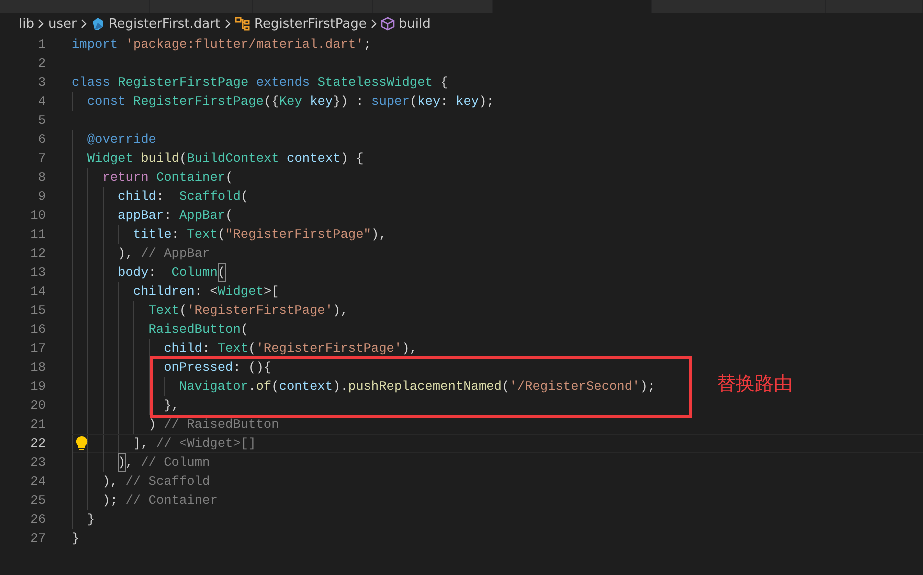 The width and height of the screenshot is (923, 575). Describe the element at coordinates (38, 444) in the screenshot. I see `line-number: 22` at that location.